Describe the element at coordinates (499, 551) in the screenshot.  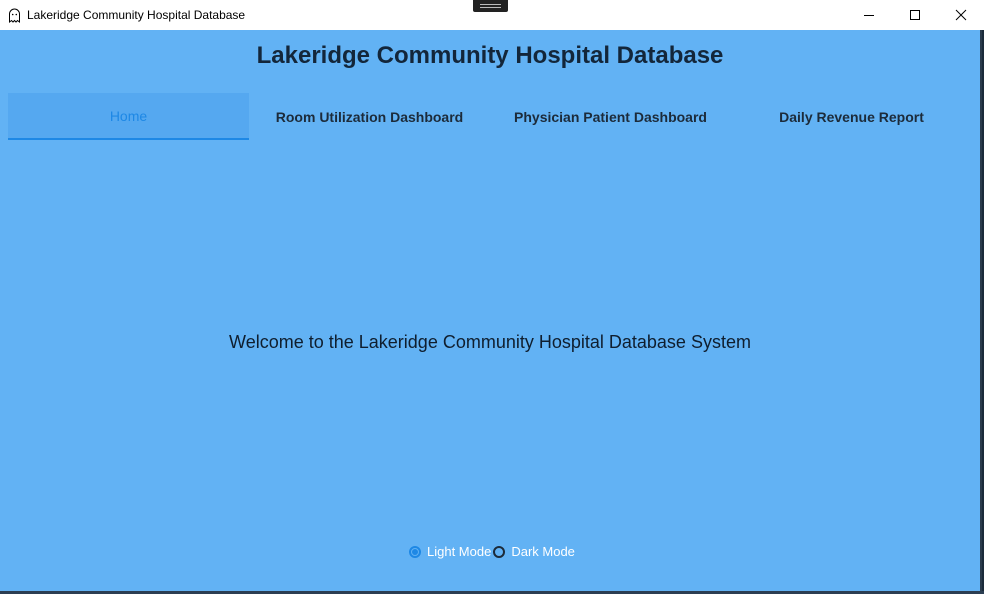
I see `dark-mode-radio` at that location.